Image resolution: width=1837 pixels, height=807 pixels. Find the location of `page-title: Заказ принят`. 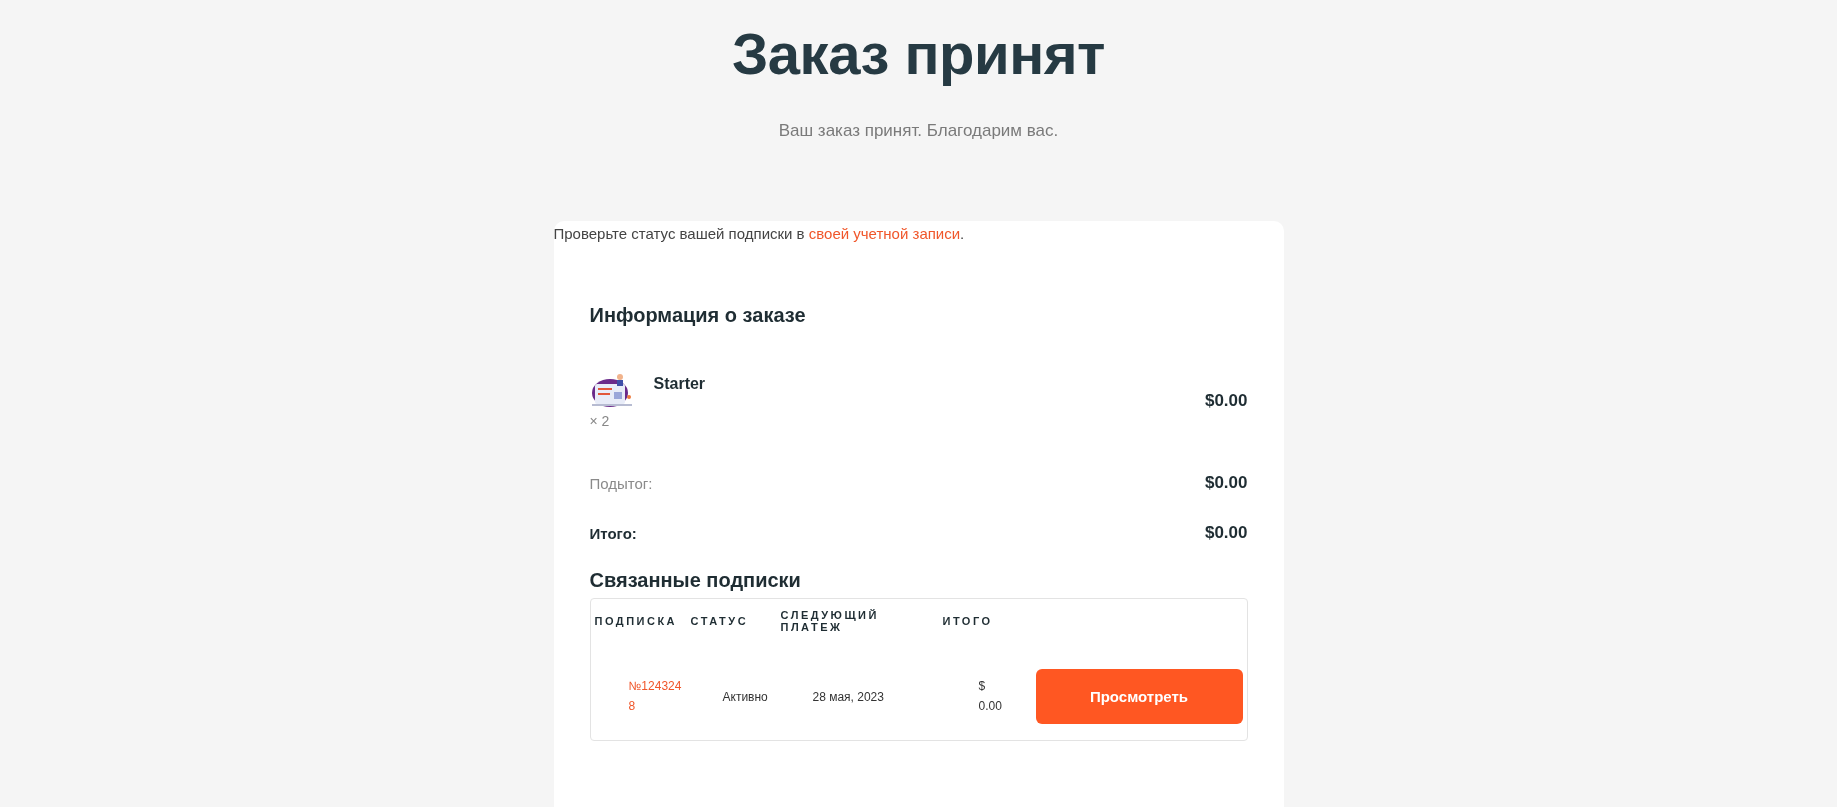

page-title: Заказ принят is located at coordinates (918, 53).